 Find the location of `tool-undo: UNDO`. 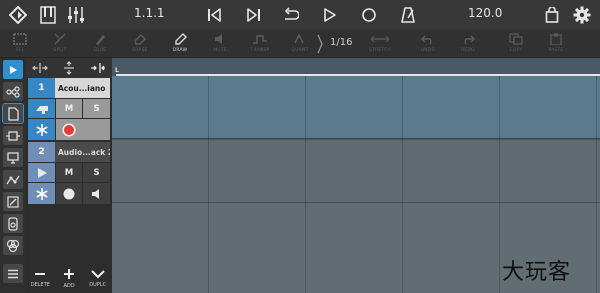

tool-undo: UNDO is located at coordinates (428, 44).